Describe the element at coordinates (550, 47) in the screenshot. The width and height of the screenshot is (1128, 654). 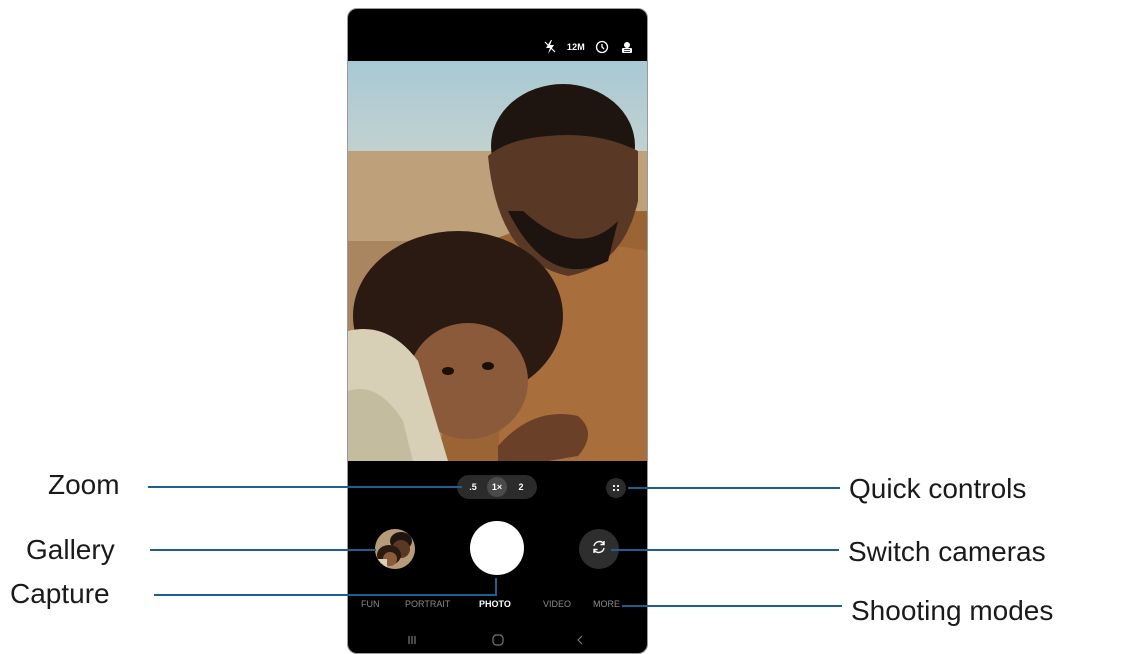
I see `flash-off-icon` at that location.